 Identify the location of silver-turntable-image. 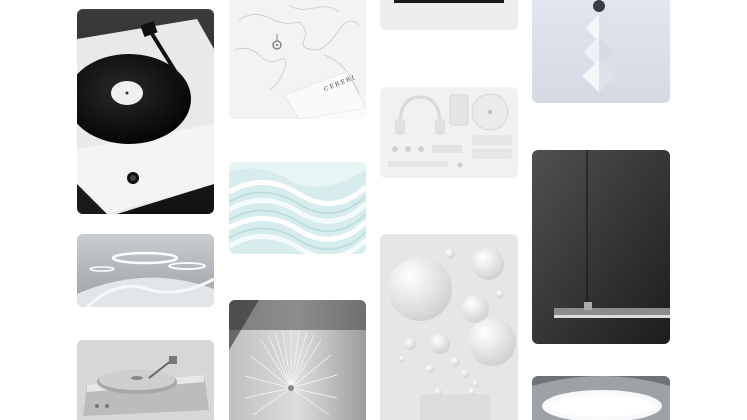
(145, 380).